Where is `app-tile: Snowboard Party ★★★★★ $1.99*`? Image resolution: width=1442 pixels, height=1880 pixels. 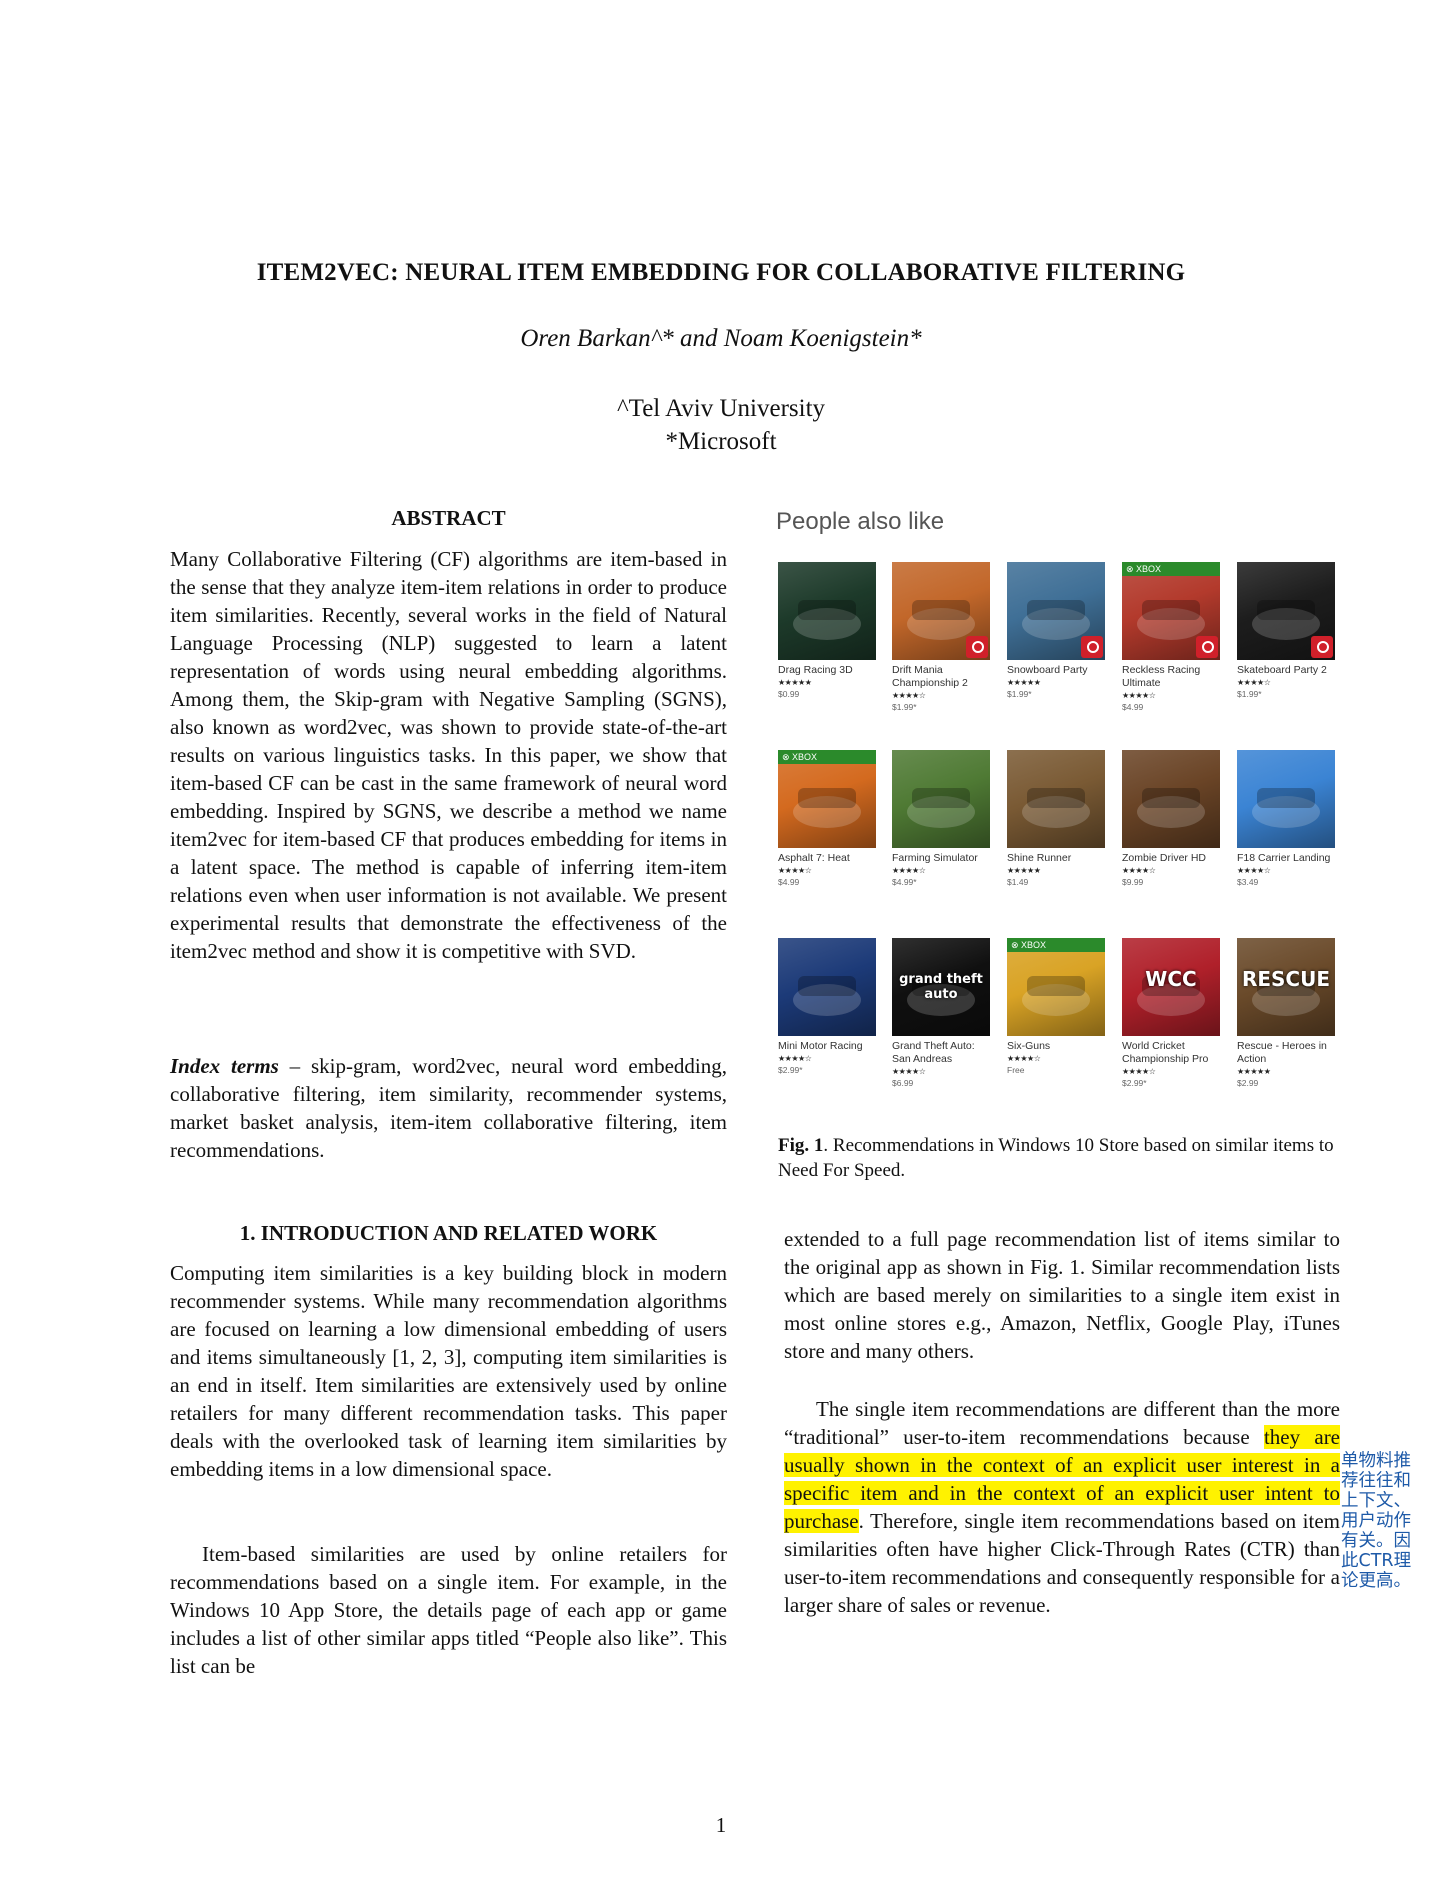 app-tile: Snowboard Party ★★★★★ $1.99* is located at coordinates (1056, 631).